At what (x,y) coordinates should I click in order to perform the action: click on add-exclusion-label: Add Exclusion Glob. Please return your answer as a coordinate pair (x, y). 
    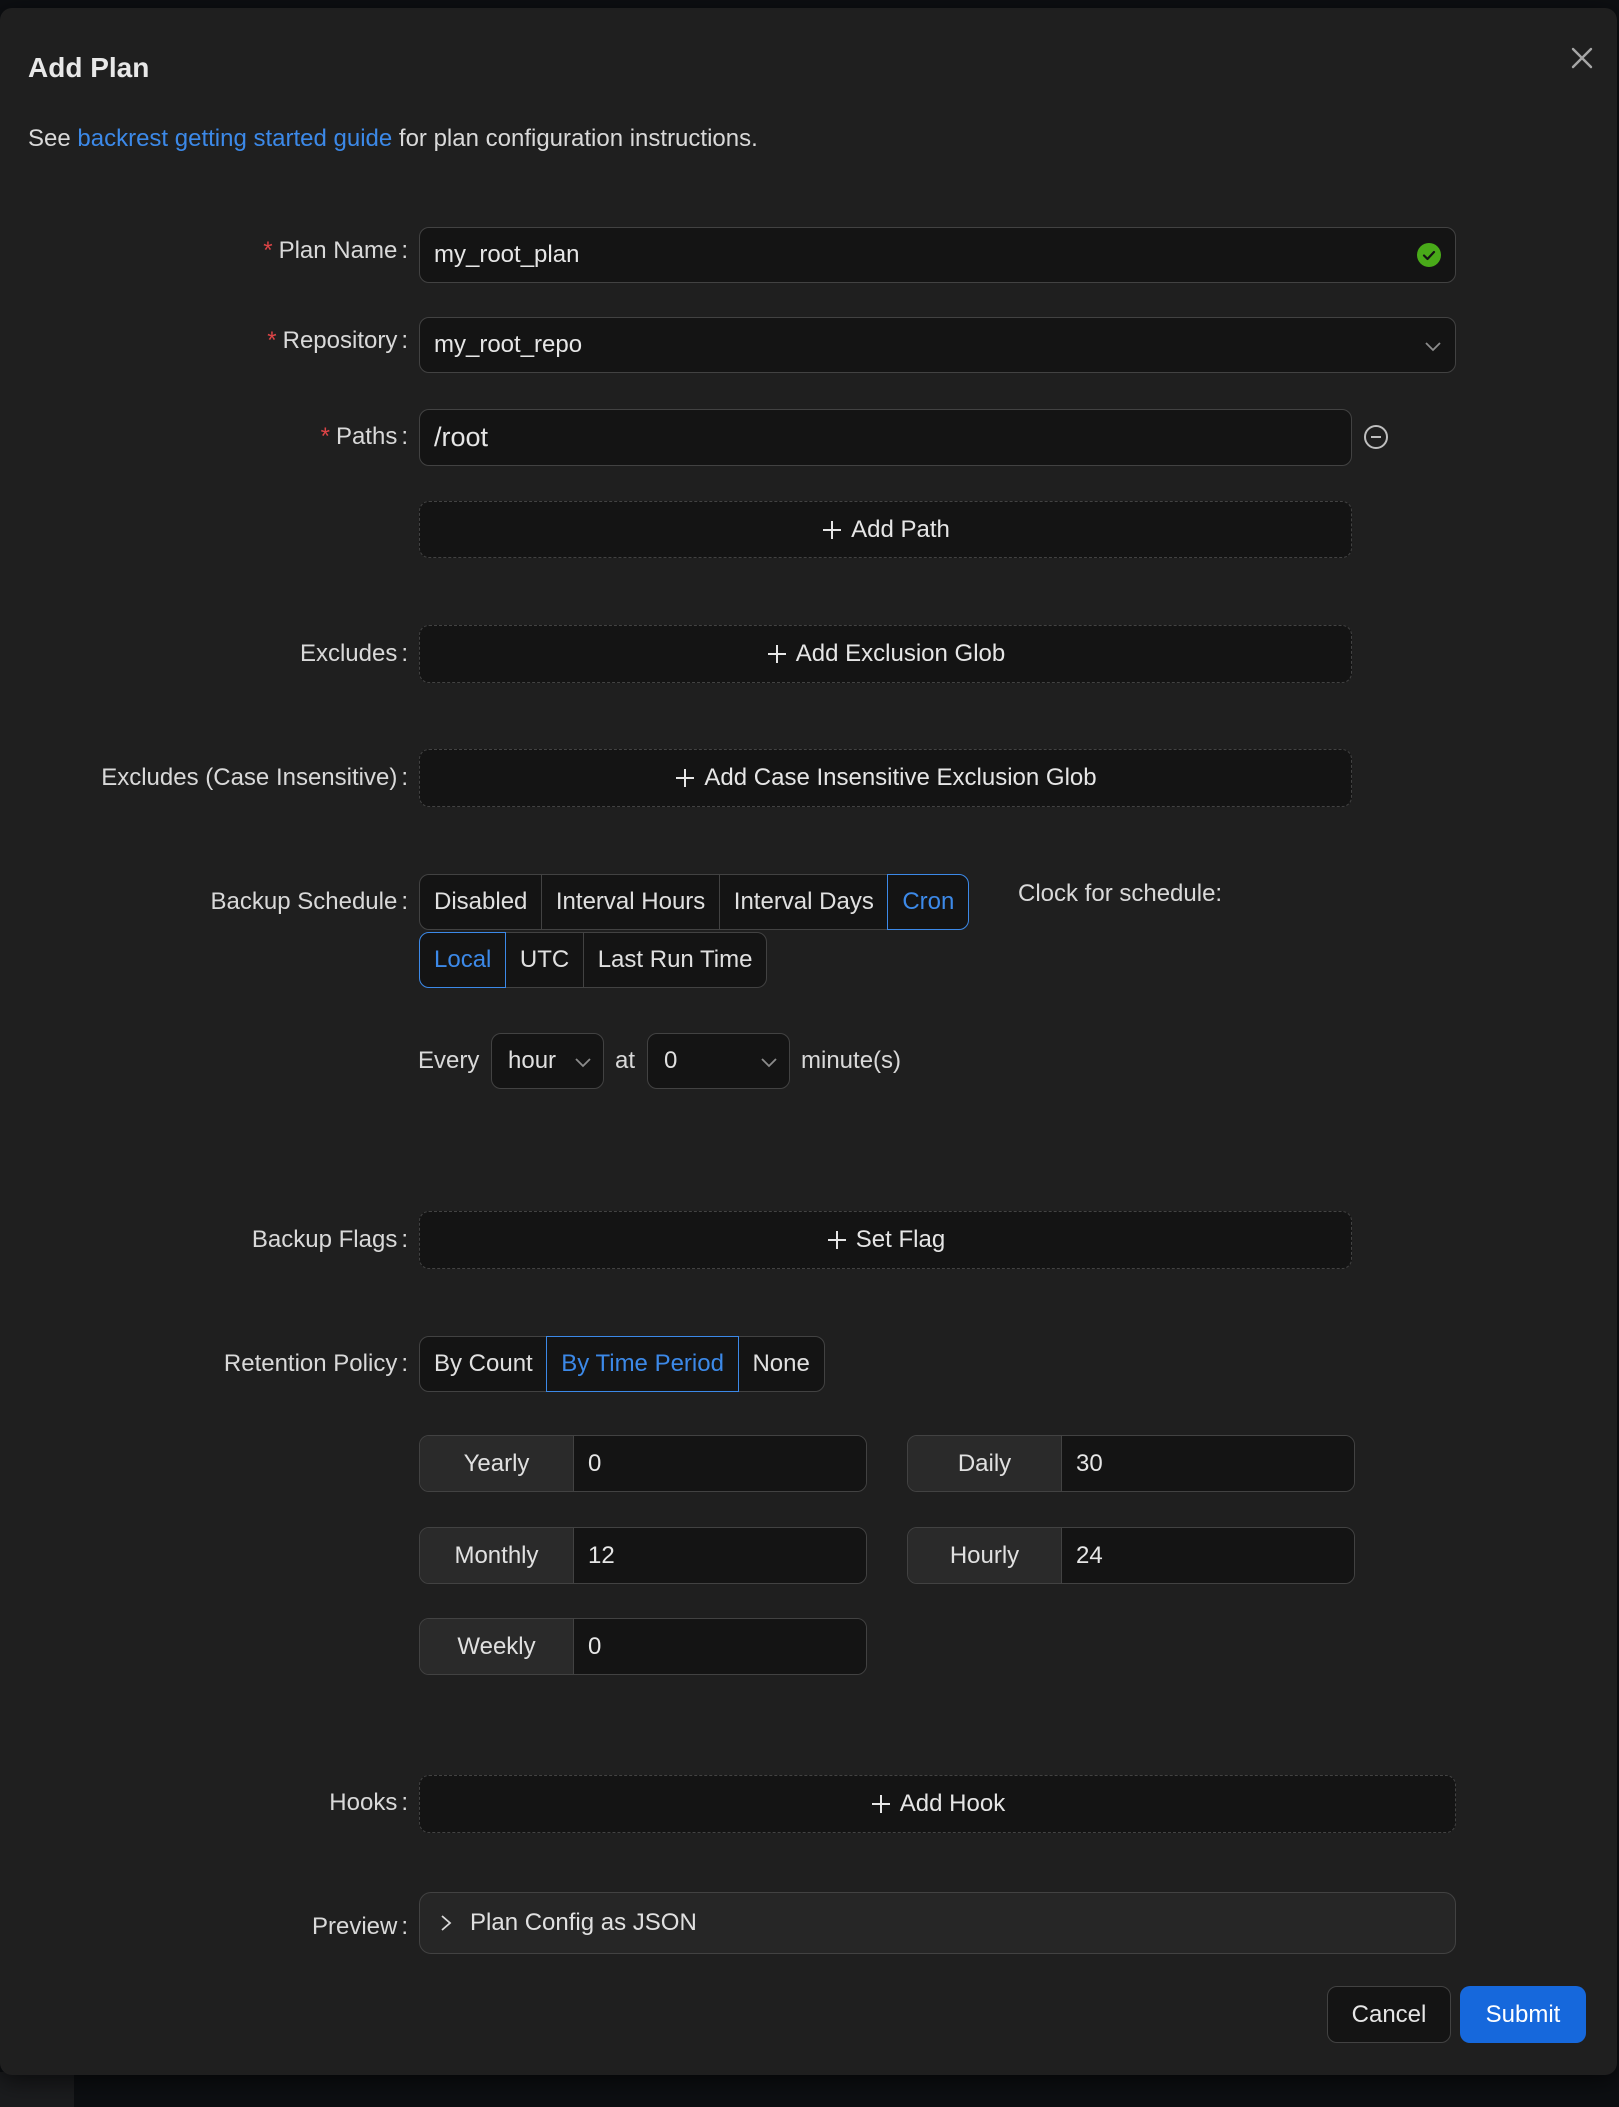
    Looking at the image, I should click on (900, 653).